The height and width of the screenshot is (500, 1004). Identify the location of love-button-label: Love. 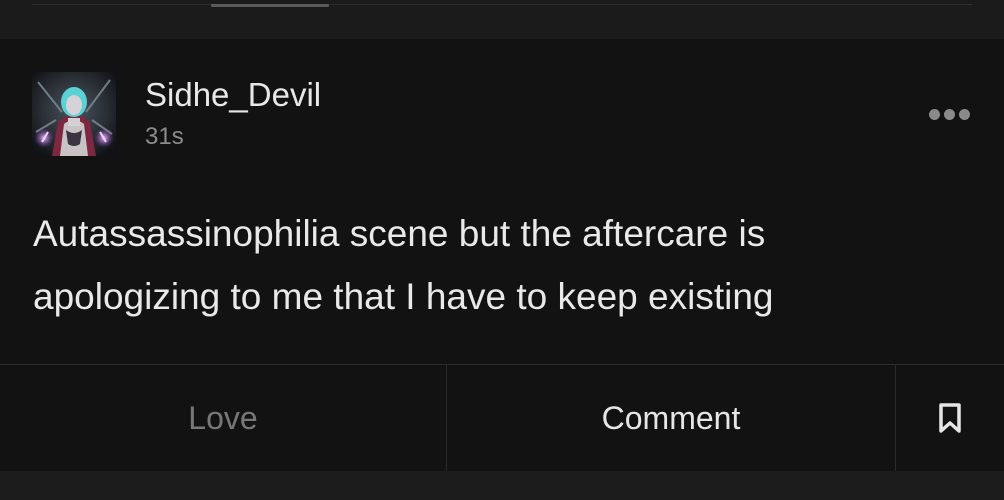
(223, 417).